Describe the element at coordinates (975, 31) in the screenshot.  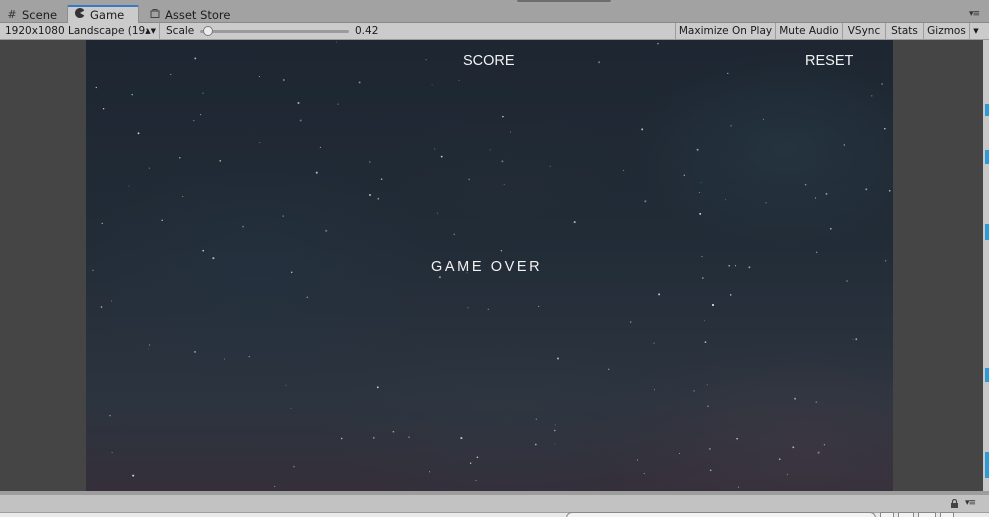
I see `gizmos-dropdown-arrow-icon: ▼` at that location.